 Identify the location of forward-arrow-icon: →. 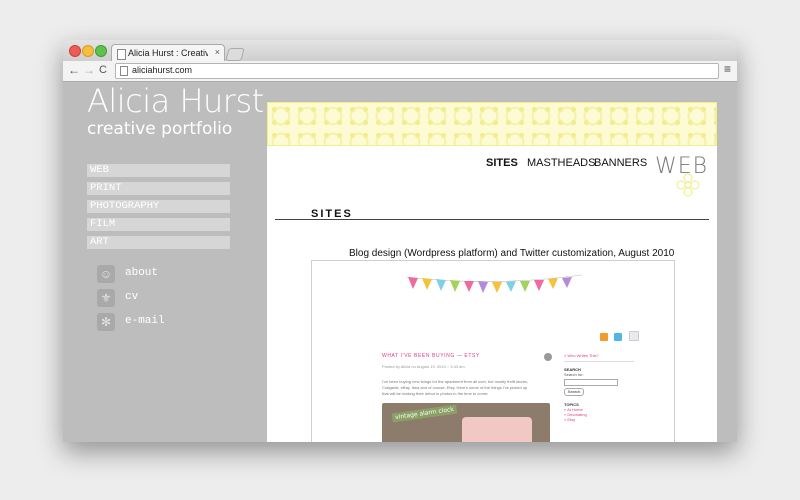
(89, 70).